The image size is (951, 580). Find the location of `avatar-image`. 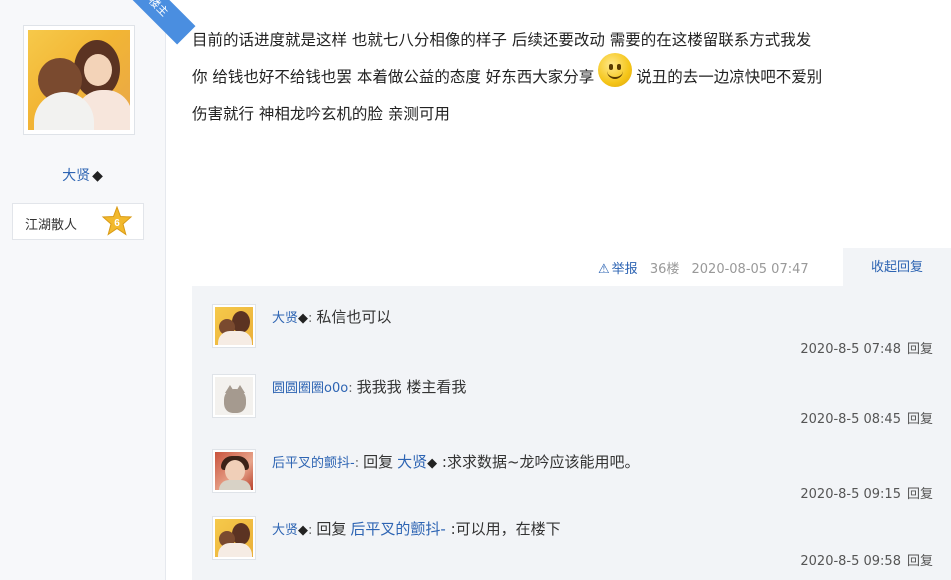

avatar-image is located at coordinates (79, 80).